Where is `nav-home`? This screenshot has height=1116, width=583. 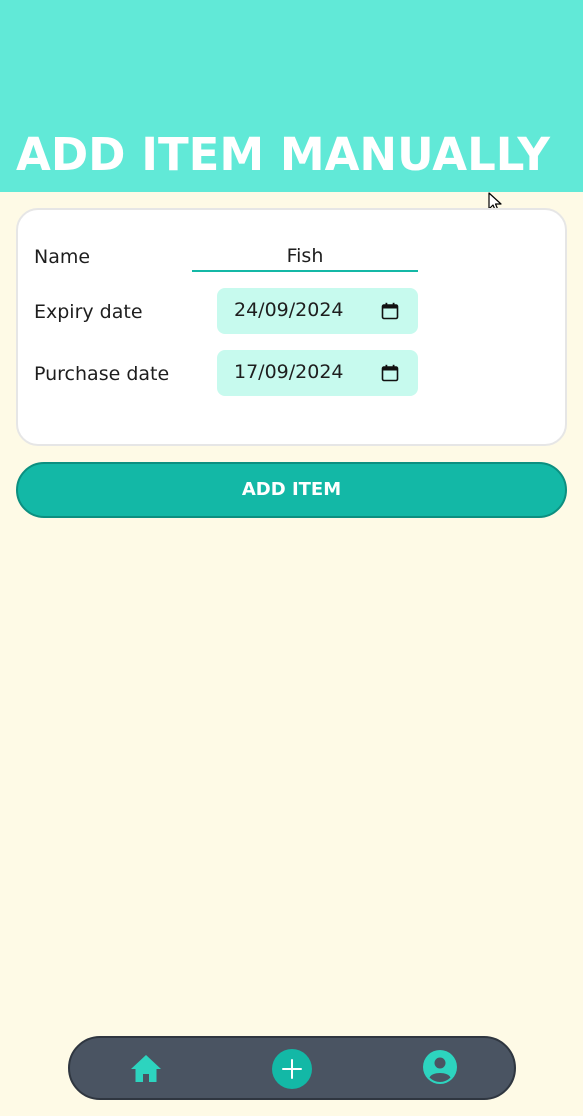 nav-home is located at coordinates (146, 1069).